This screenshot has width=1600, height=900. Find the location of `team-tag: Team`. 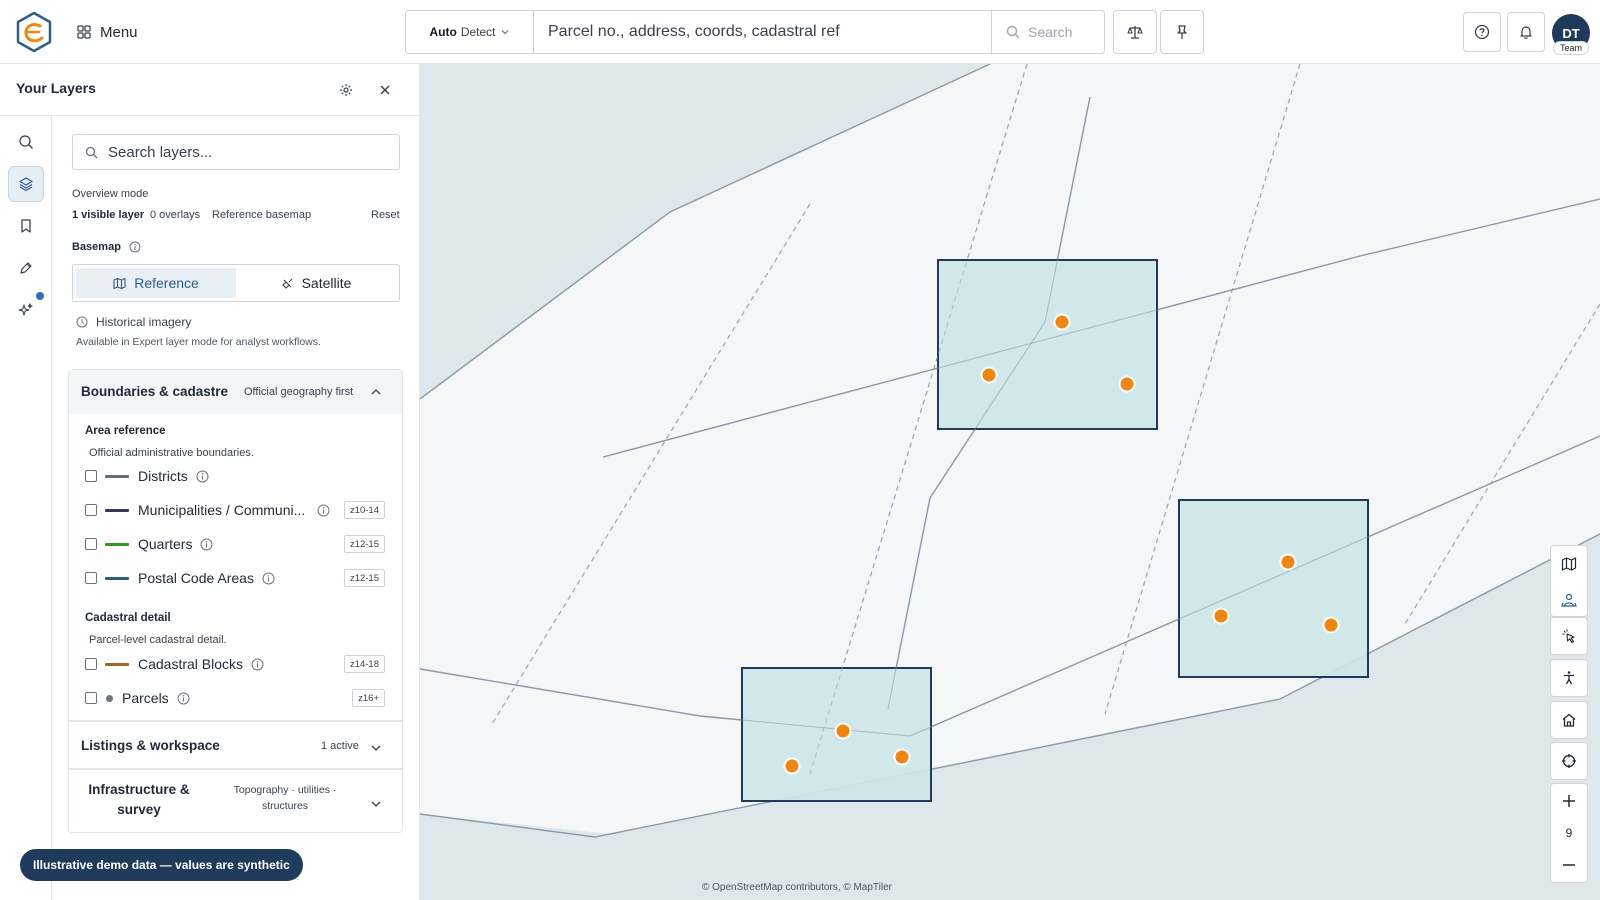

team-tag: Team is located at coordinates (1571, 48).